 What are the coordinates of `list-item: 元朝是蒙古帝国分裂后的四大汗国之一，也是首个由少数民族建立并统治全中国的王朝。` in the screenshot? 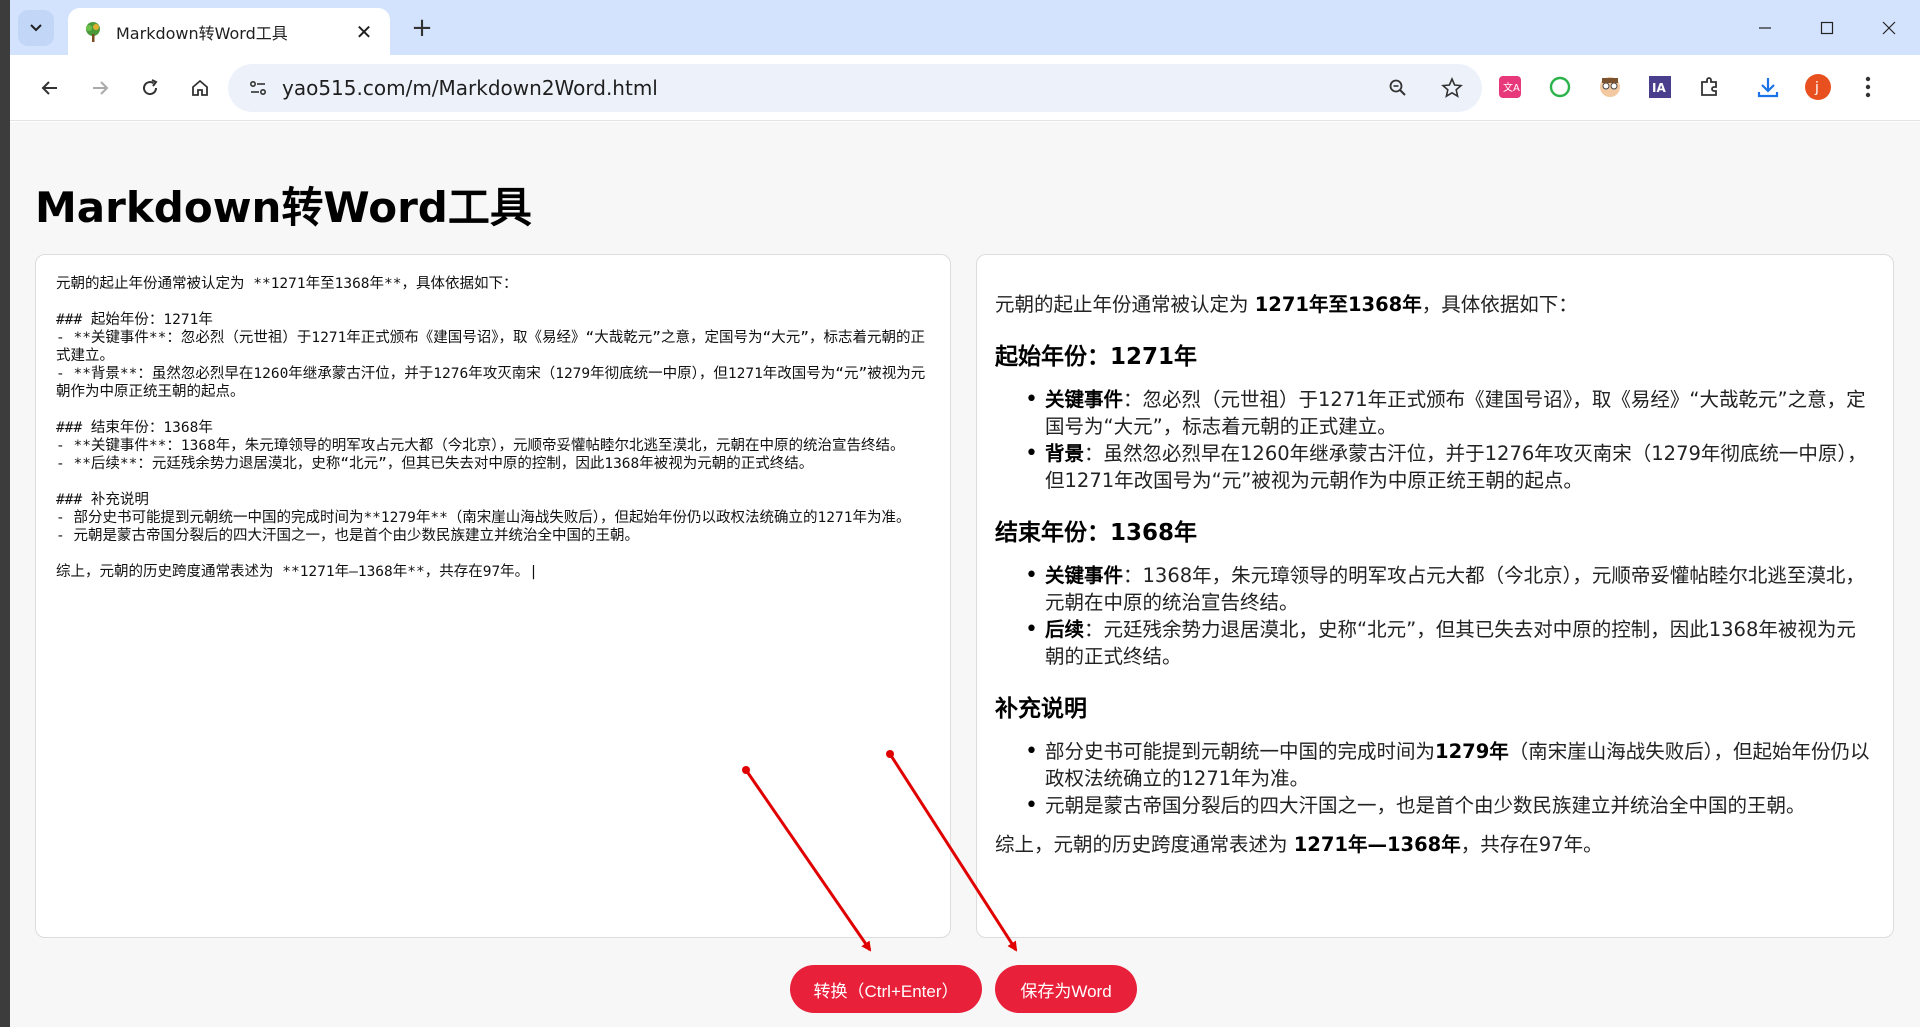 It's located at (1450, 805).